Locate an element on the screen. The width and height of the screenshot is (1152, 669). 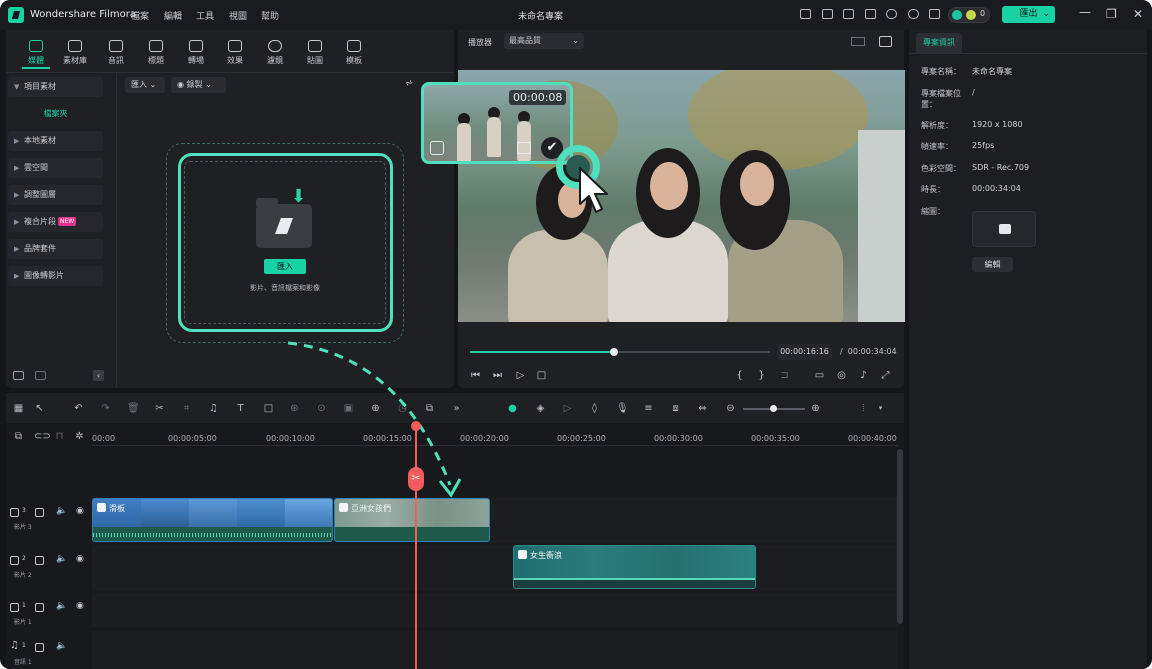
layout-grid-icon: ▦ is located at coordinates (18, 408).